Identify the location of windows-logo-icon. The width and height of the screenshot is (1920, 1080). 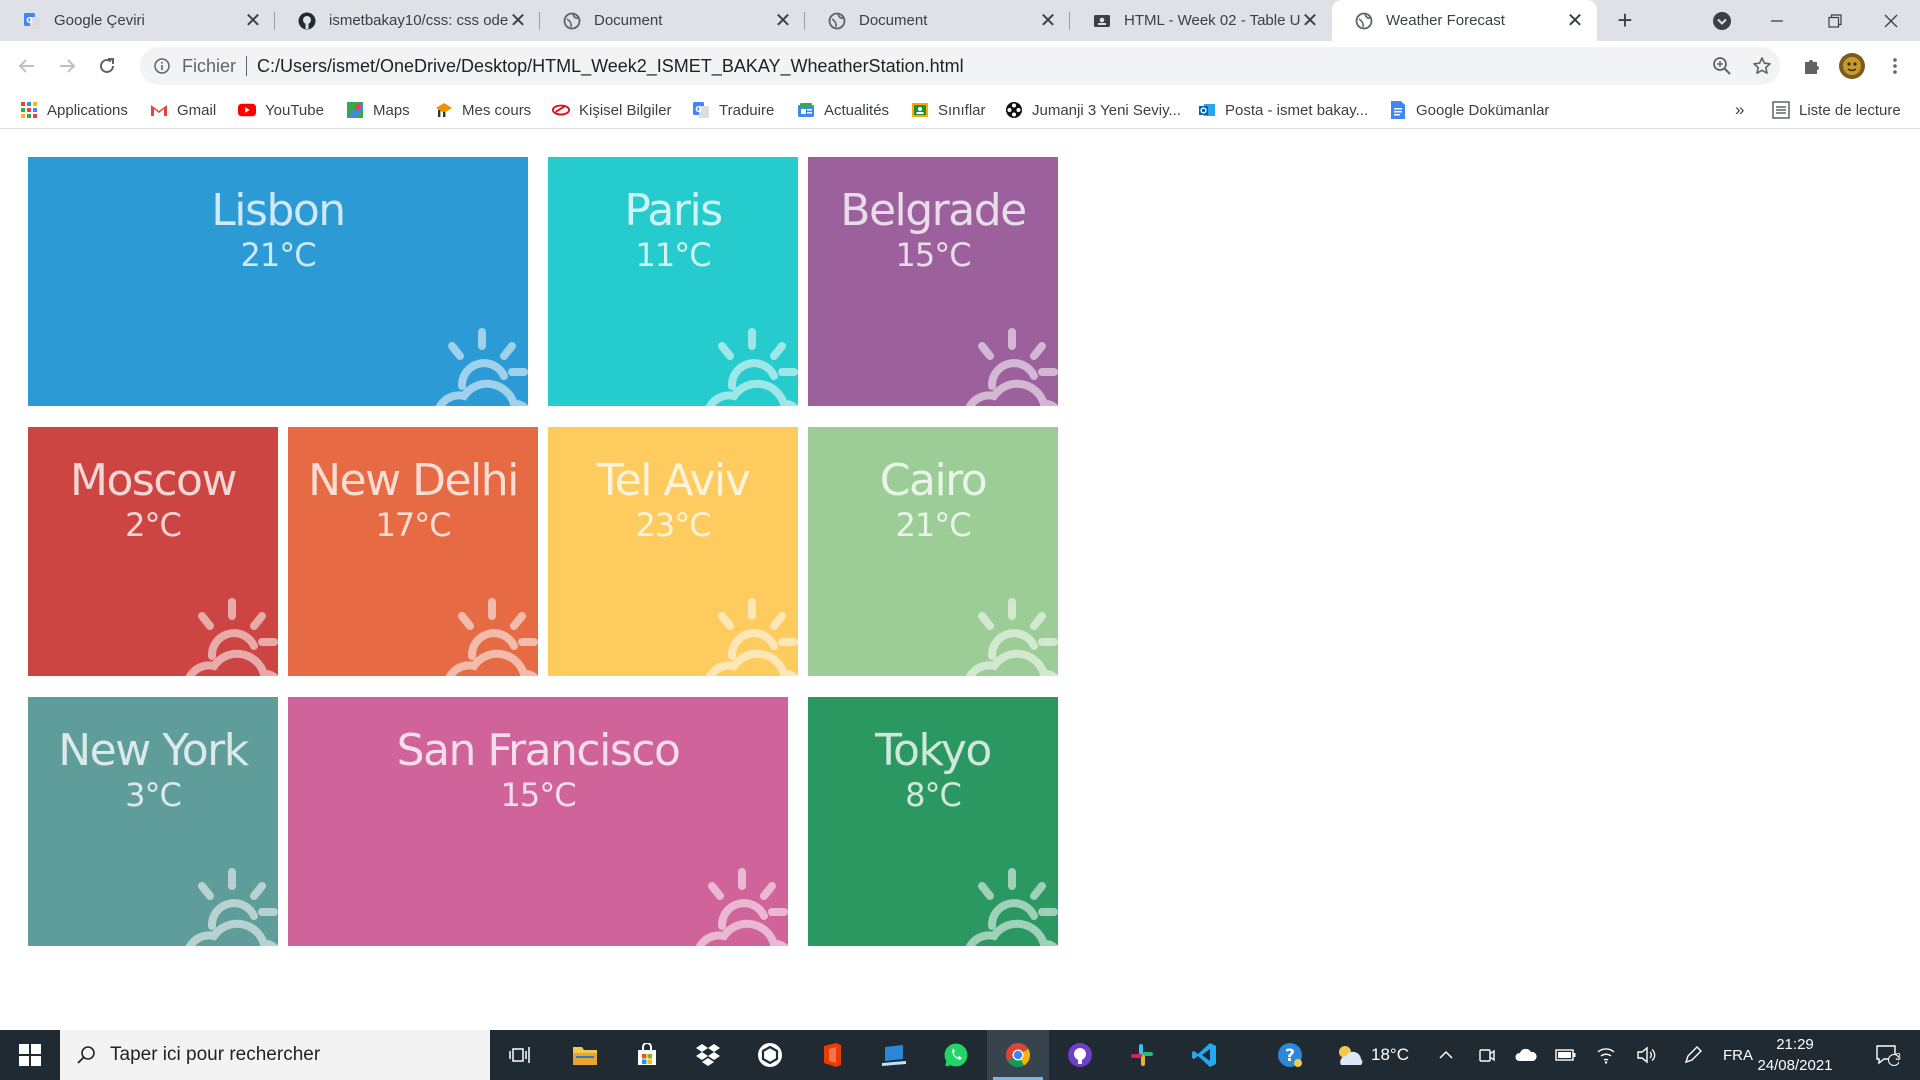
(30, 1055).